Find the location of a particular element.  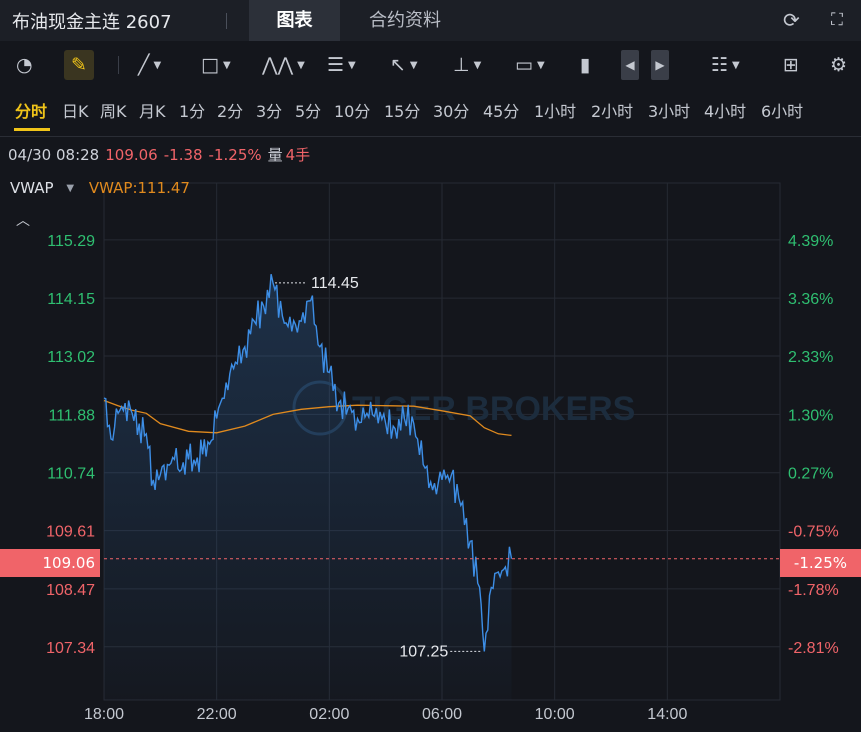

current-price-tag: 109.06 is located at coordinates (50, 563).